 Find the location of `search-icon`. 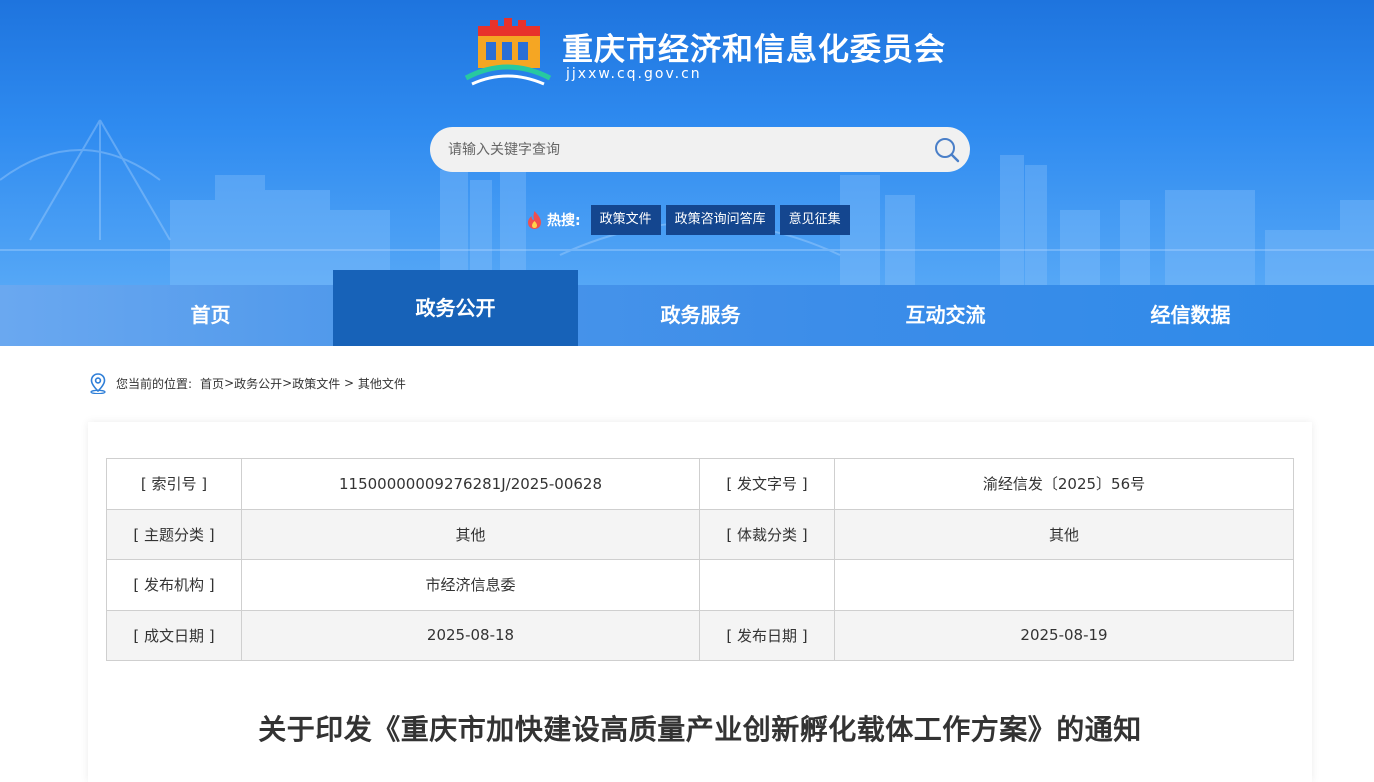

search-icon is located at coordinates (947, 150).